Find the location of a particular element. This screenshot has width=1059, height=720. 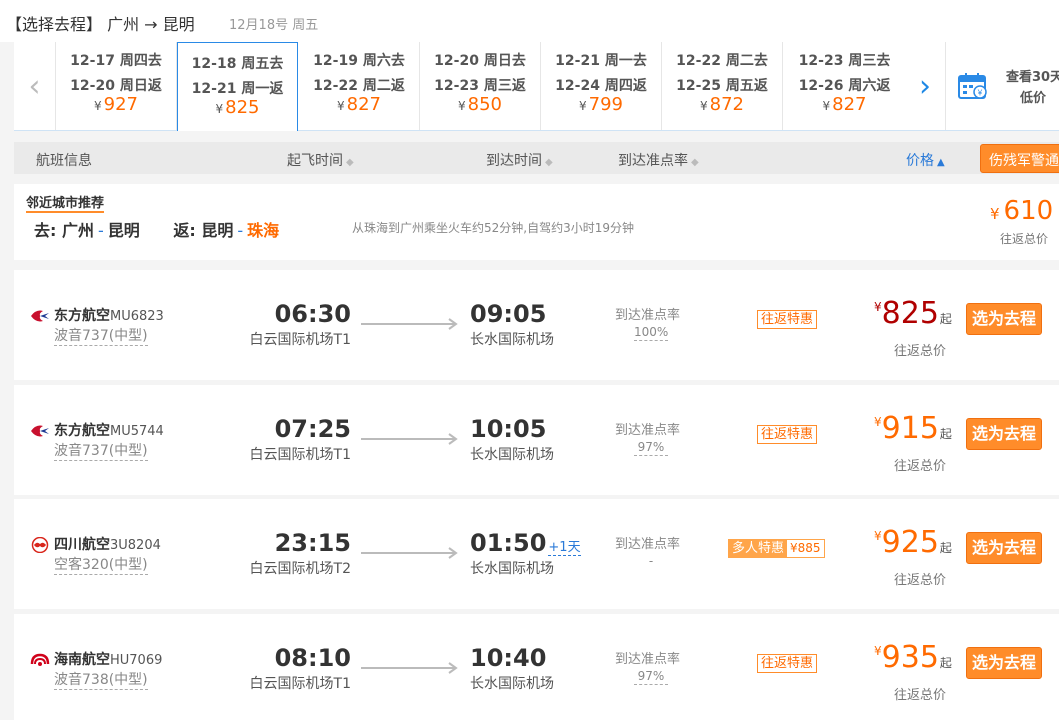

date-cell-selected: 12-18 周五去 12-21 周一返 ¥825 is located at coordinates (237, 86).